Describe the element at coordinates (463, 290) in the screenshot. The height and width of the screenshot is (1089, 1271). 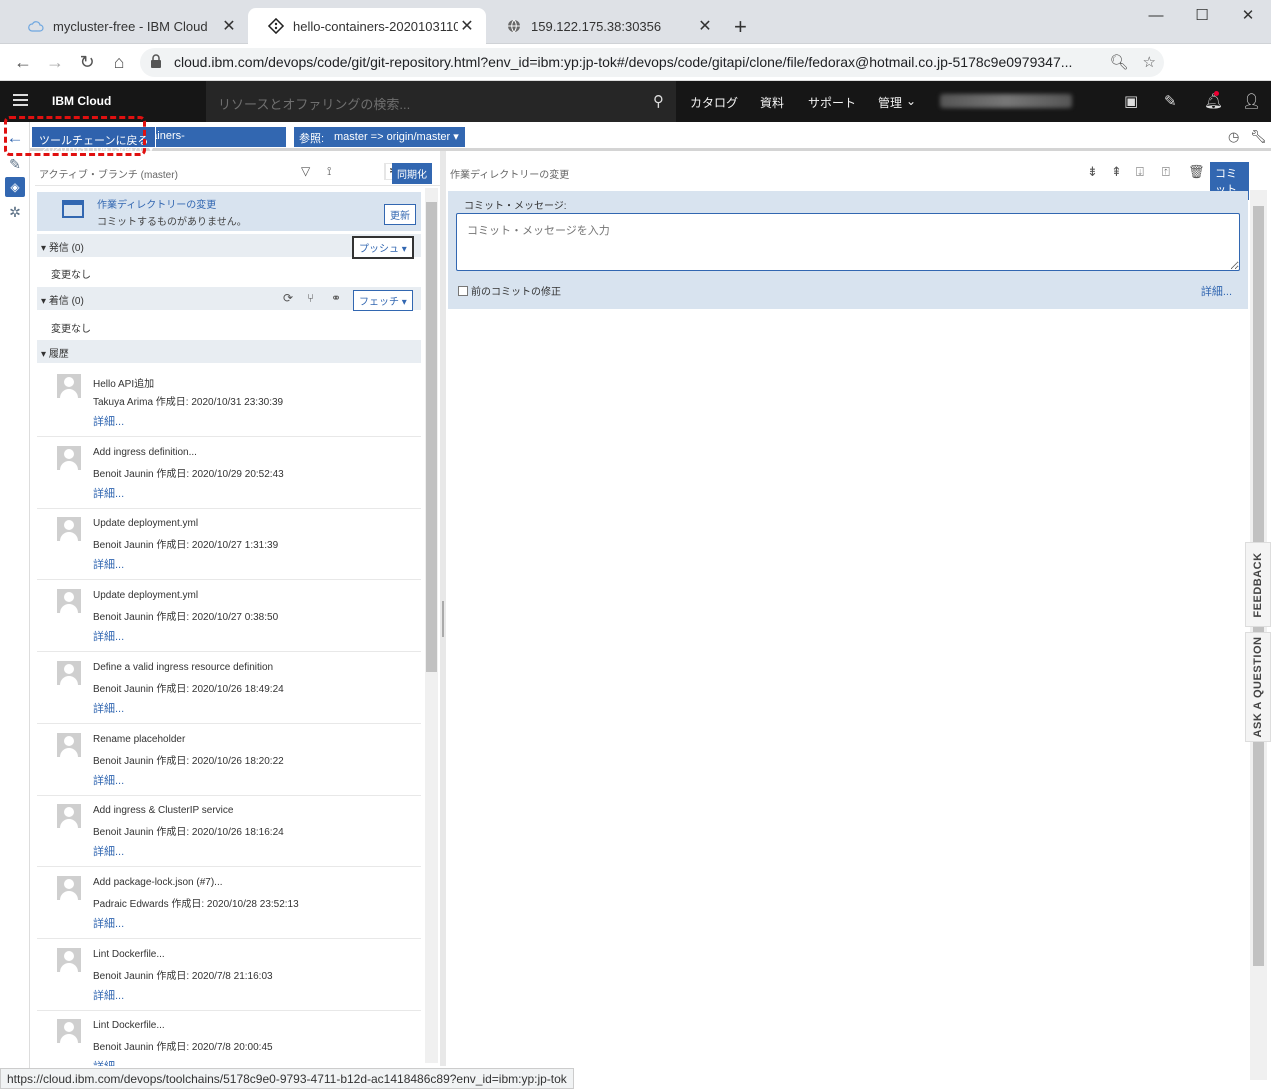
I see `amend-checkbox` at that location.